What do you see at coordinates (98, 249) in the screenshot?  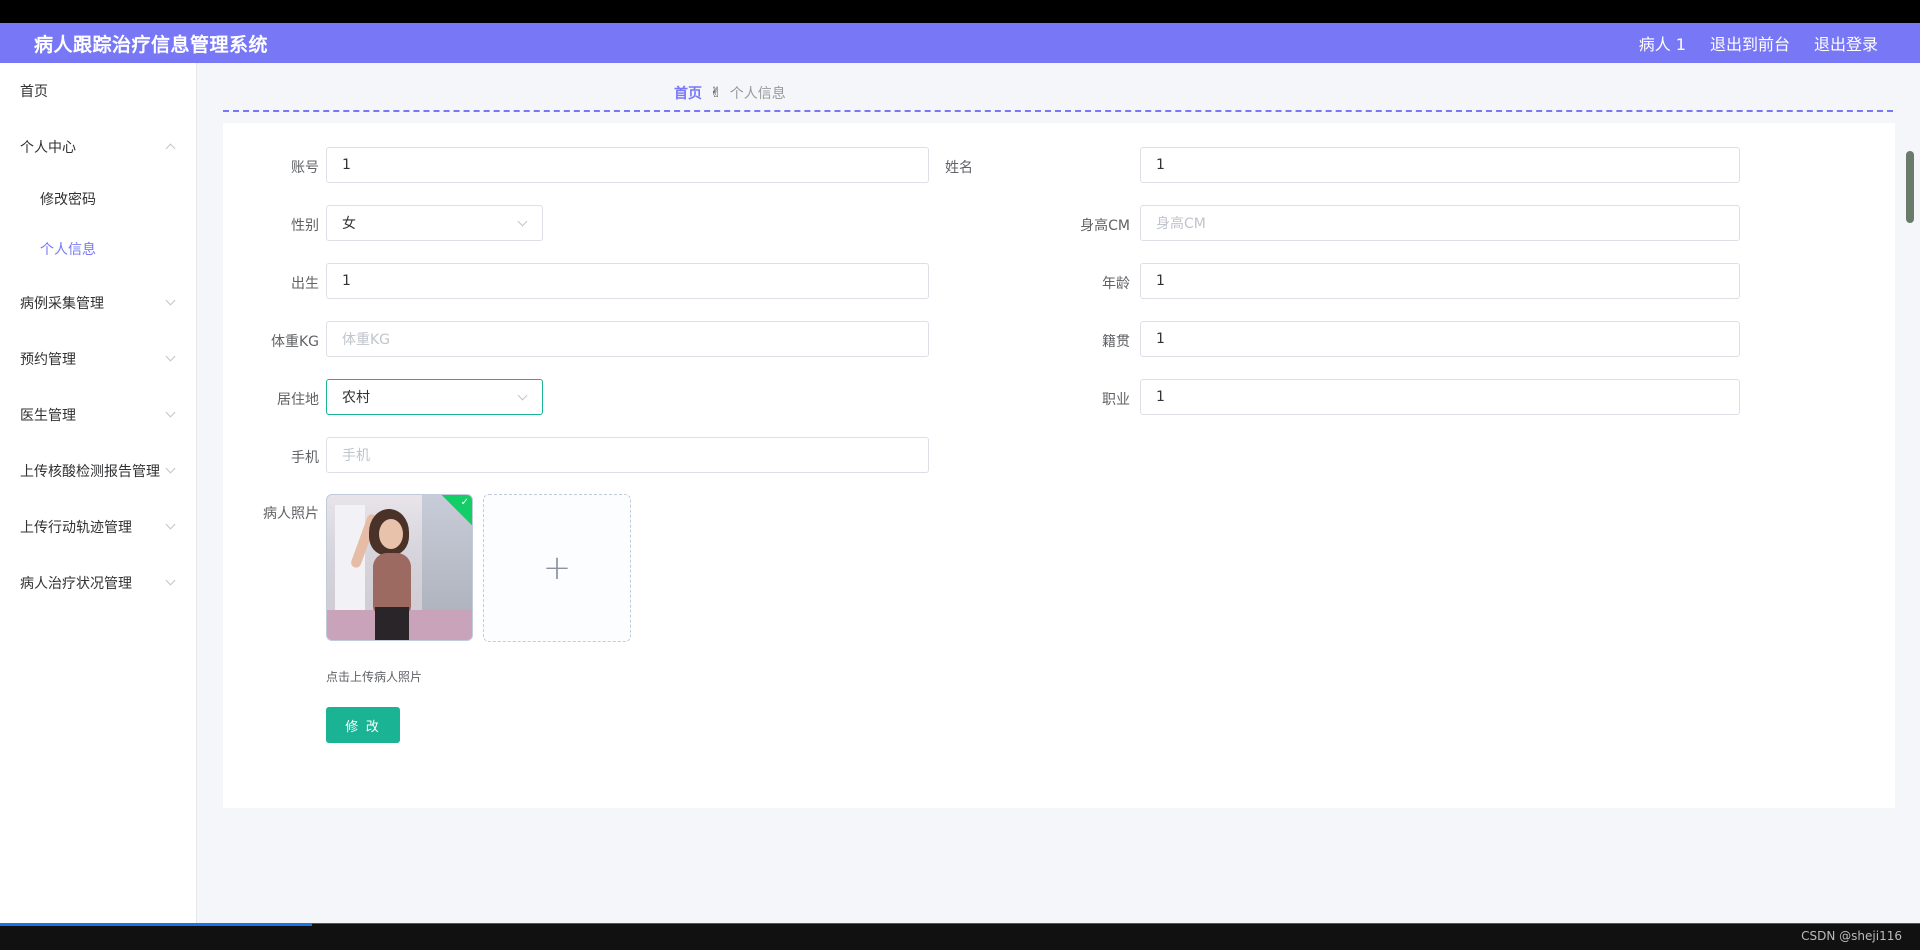 I see `sidebar-item-personal-info: 个人信息` at bounding box center [98, 249].